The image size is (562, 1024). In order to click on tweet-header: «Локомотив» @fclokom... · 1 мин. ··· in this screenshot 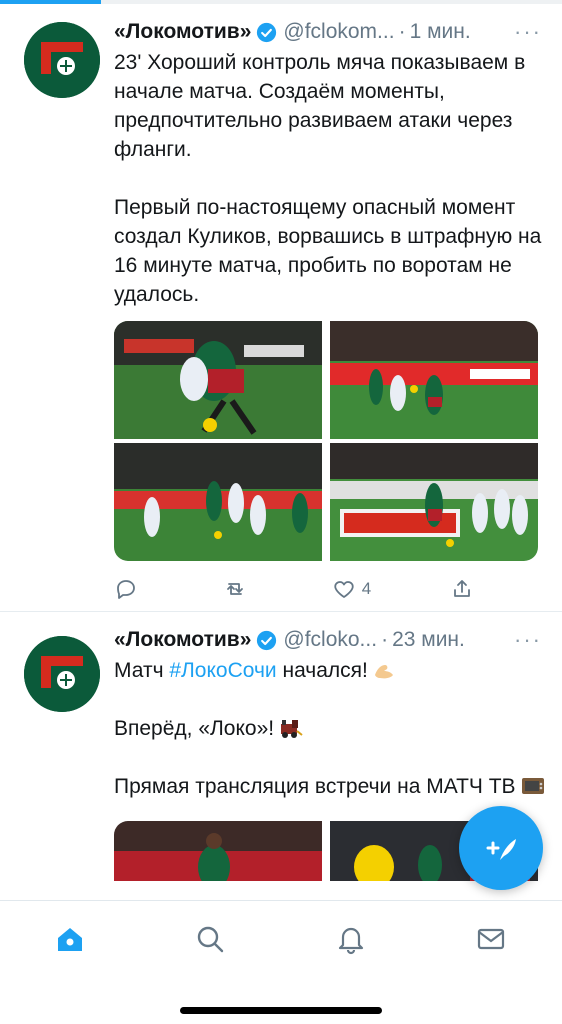, I will do `click(330, 32)`.